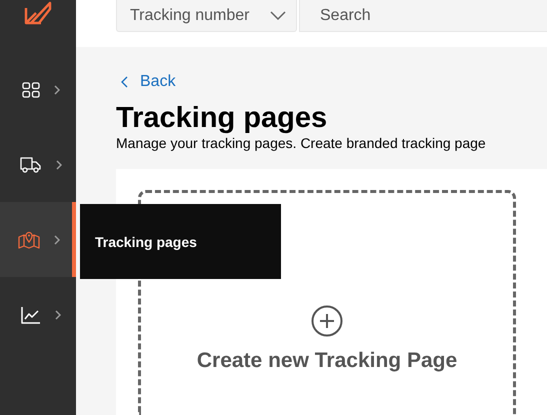 The height and width of the screenshot is (415, 547). Describe the element at coordinates (423, 16) in the screenshot. I see `search-field: Search` at that location.